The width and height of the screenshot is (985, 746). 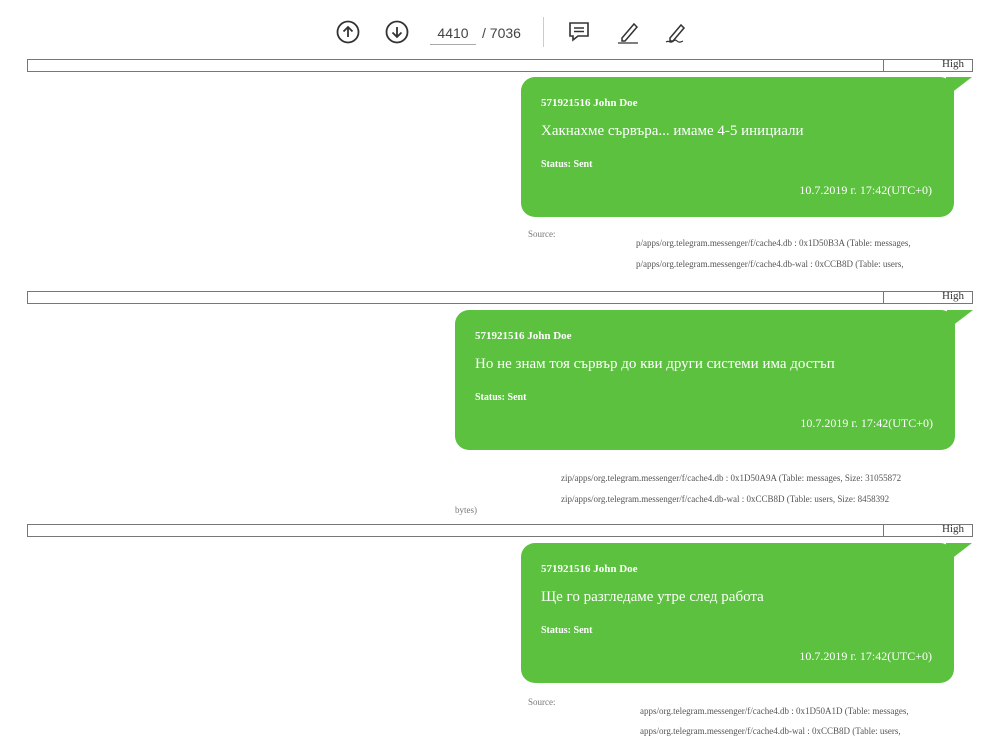 What do you see at coordinates (652, 597) in the screenshot?
I see `message-text: Ще го разгледаме утре след работа` at bounding box center [652, 597].